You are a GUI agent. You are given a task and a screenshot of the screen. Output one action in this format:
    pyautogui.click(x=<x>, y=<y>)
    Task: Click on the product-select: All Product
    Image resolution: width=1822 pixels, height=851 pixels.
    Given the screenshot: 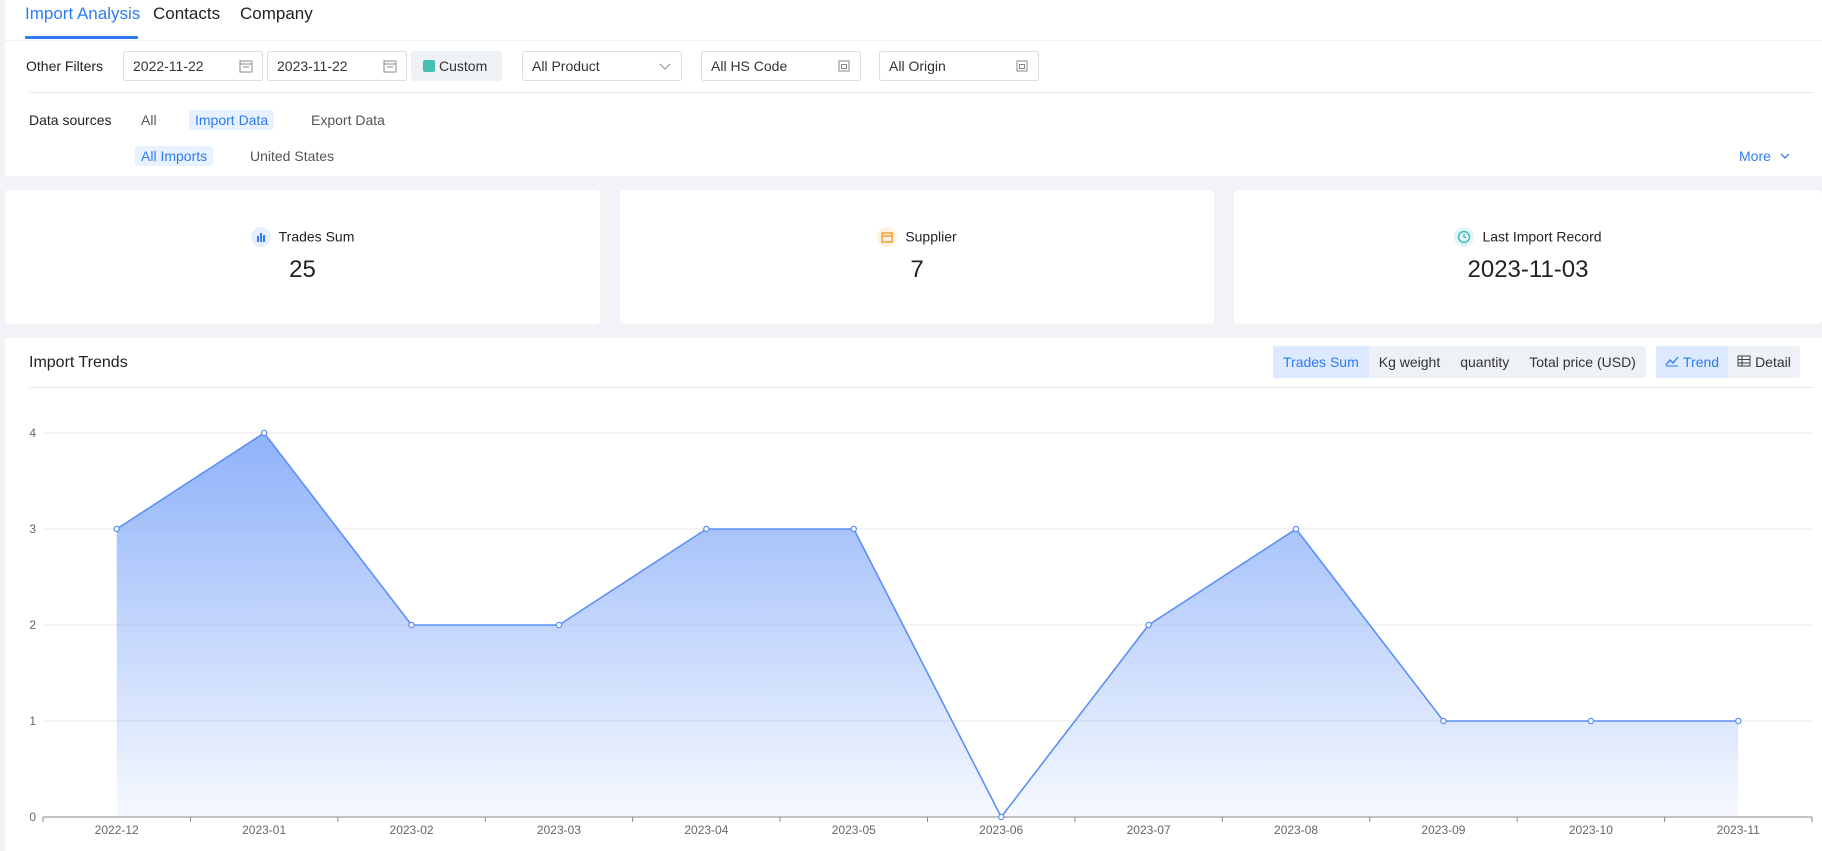 What is the action you would take?
    pyautogui.click(x=602, y=66)
    